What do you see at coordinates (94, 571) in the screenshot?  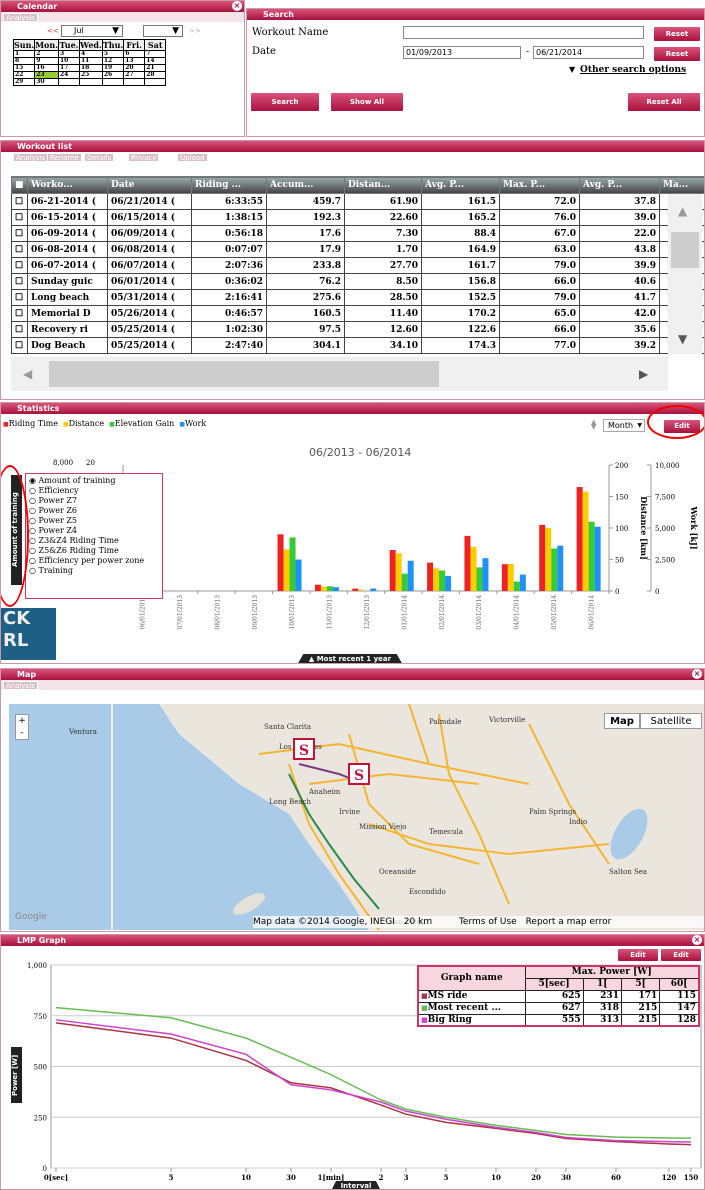 I see `chart-option: ○ Training` at bounding box center [94, 571].